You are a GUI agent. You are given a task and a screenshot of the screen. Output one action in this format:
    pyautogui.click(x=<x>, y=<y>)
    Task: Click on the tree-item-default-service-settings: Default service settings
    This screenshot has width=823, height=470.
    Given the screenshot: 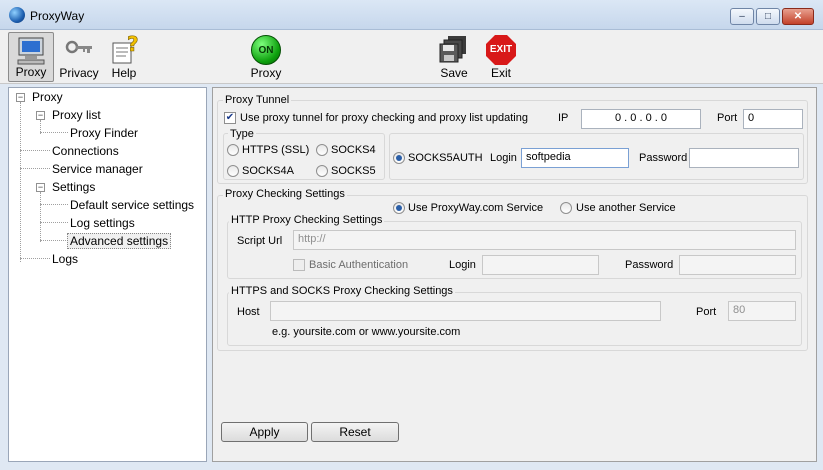 What is the action you would take?
    pyautogui.click(x=132, y=205)
    